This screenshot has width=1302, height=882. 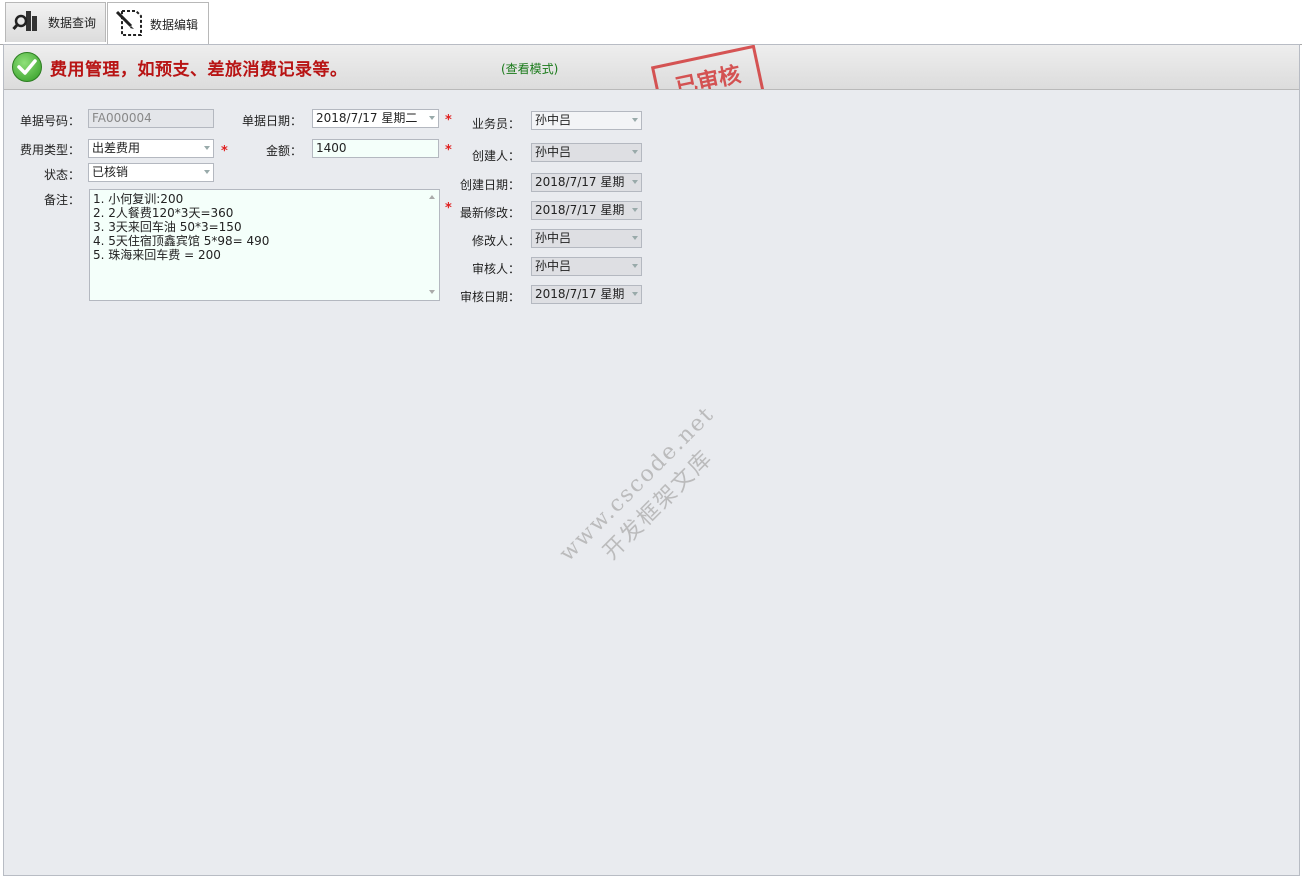 I want to click on info-banner: 费用管理，如预支、差旅消费记录等。 (查看模式) 已审核, so click(x=651, y=67).